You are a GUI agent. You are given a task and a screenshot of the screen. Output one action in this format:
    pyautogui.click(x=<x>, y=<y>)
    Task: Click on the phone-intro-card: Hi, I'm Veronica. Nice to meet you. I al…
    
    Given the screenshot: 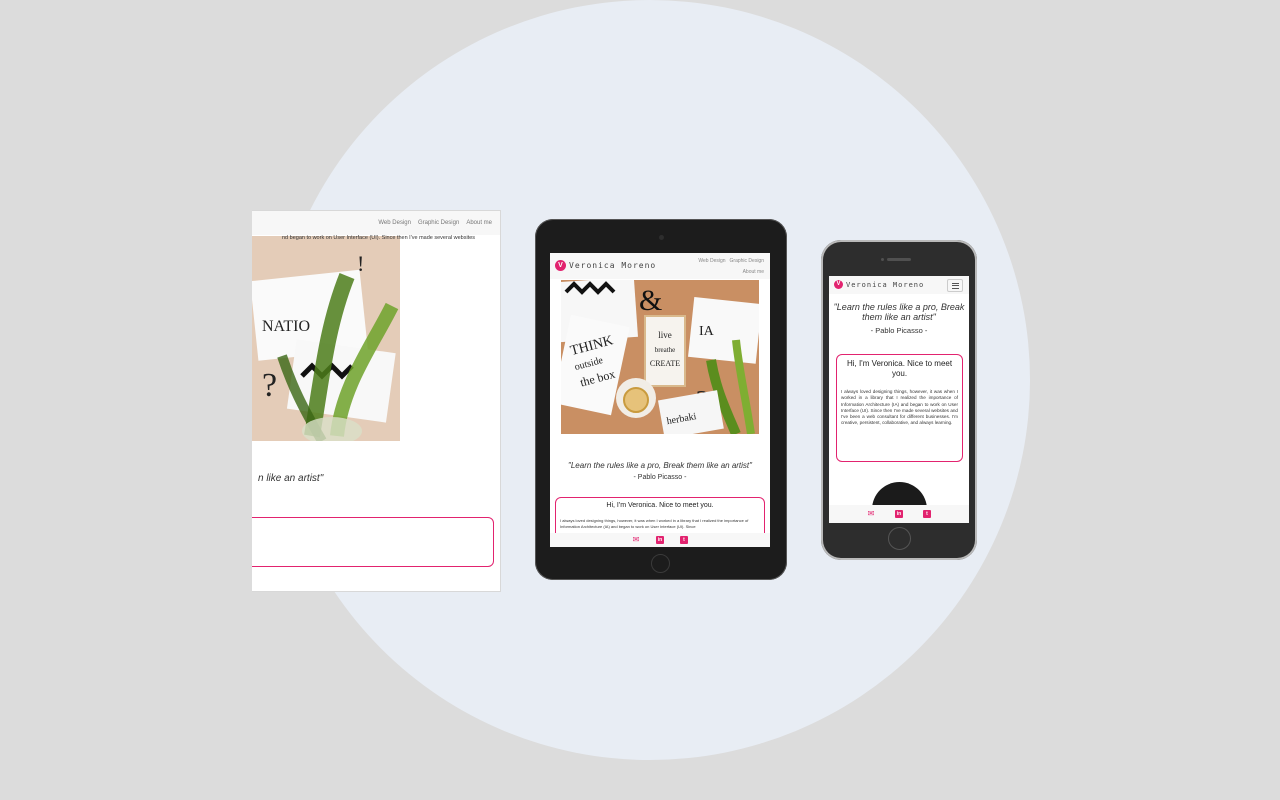 What is the action you would take?
    pyautogui.click(x=899, y=408)
    